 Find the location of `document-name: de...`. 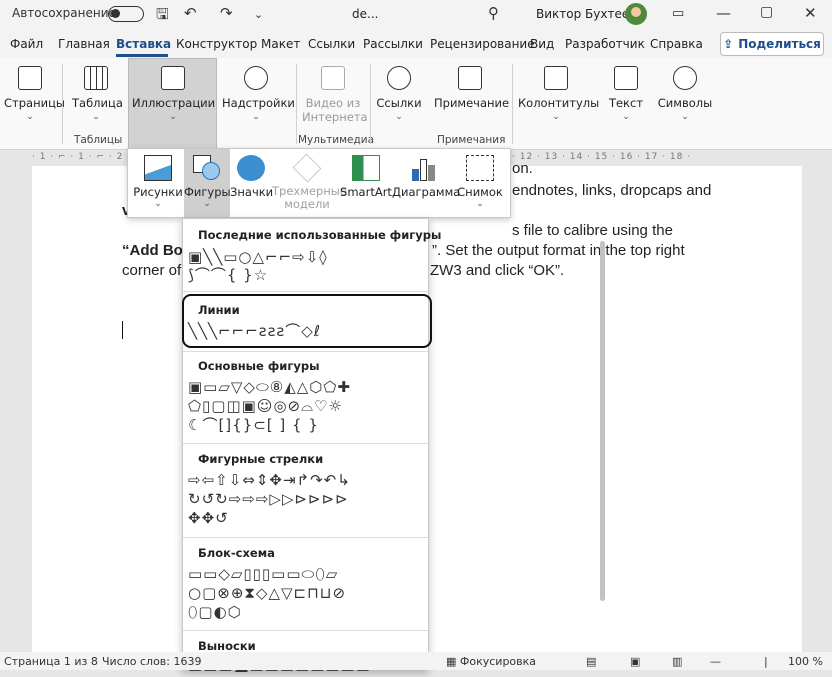

document-name: de... is located at coordinates (365, 14).